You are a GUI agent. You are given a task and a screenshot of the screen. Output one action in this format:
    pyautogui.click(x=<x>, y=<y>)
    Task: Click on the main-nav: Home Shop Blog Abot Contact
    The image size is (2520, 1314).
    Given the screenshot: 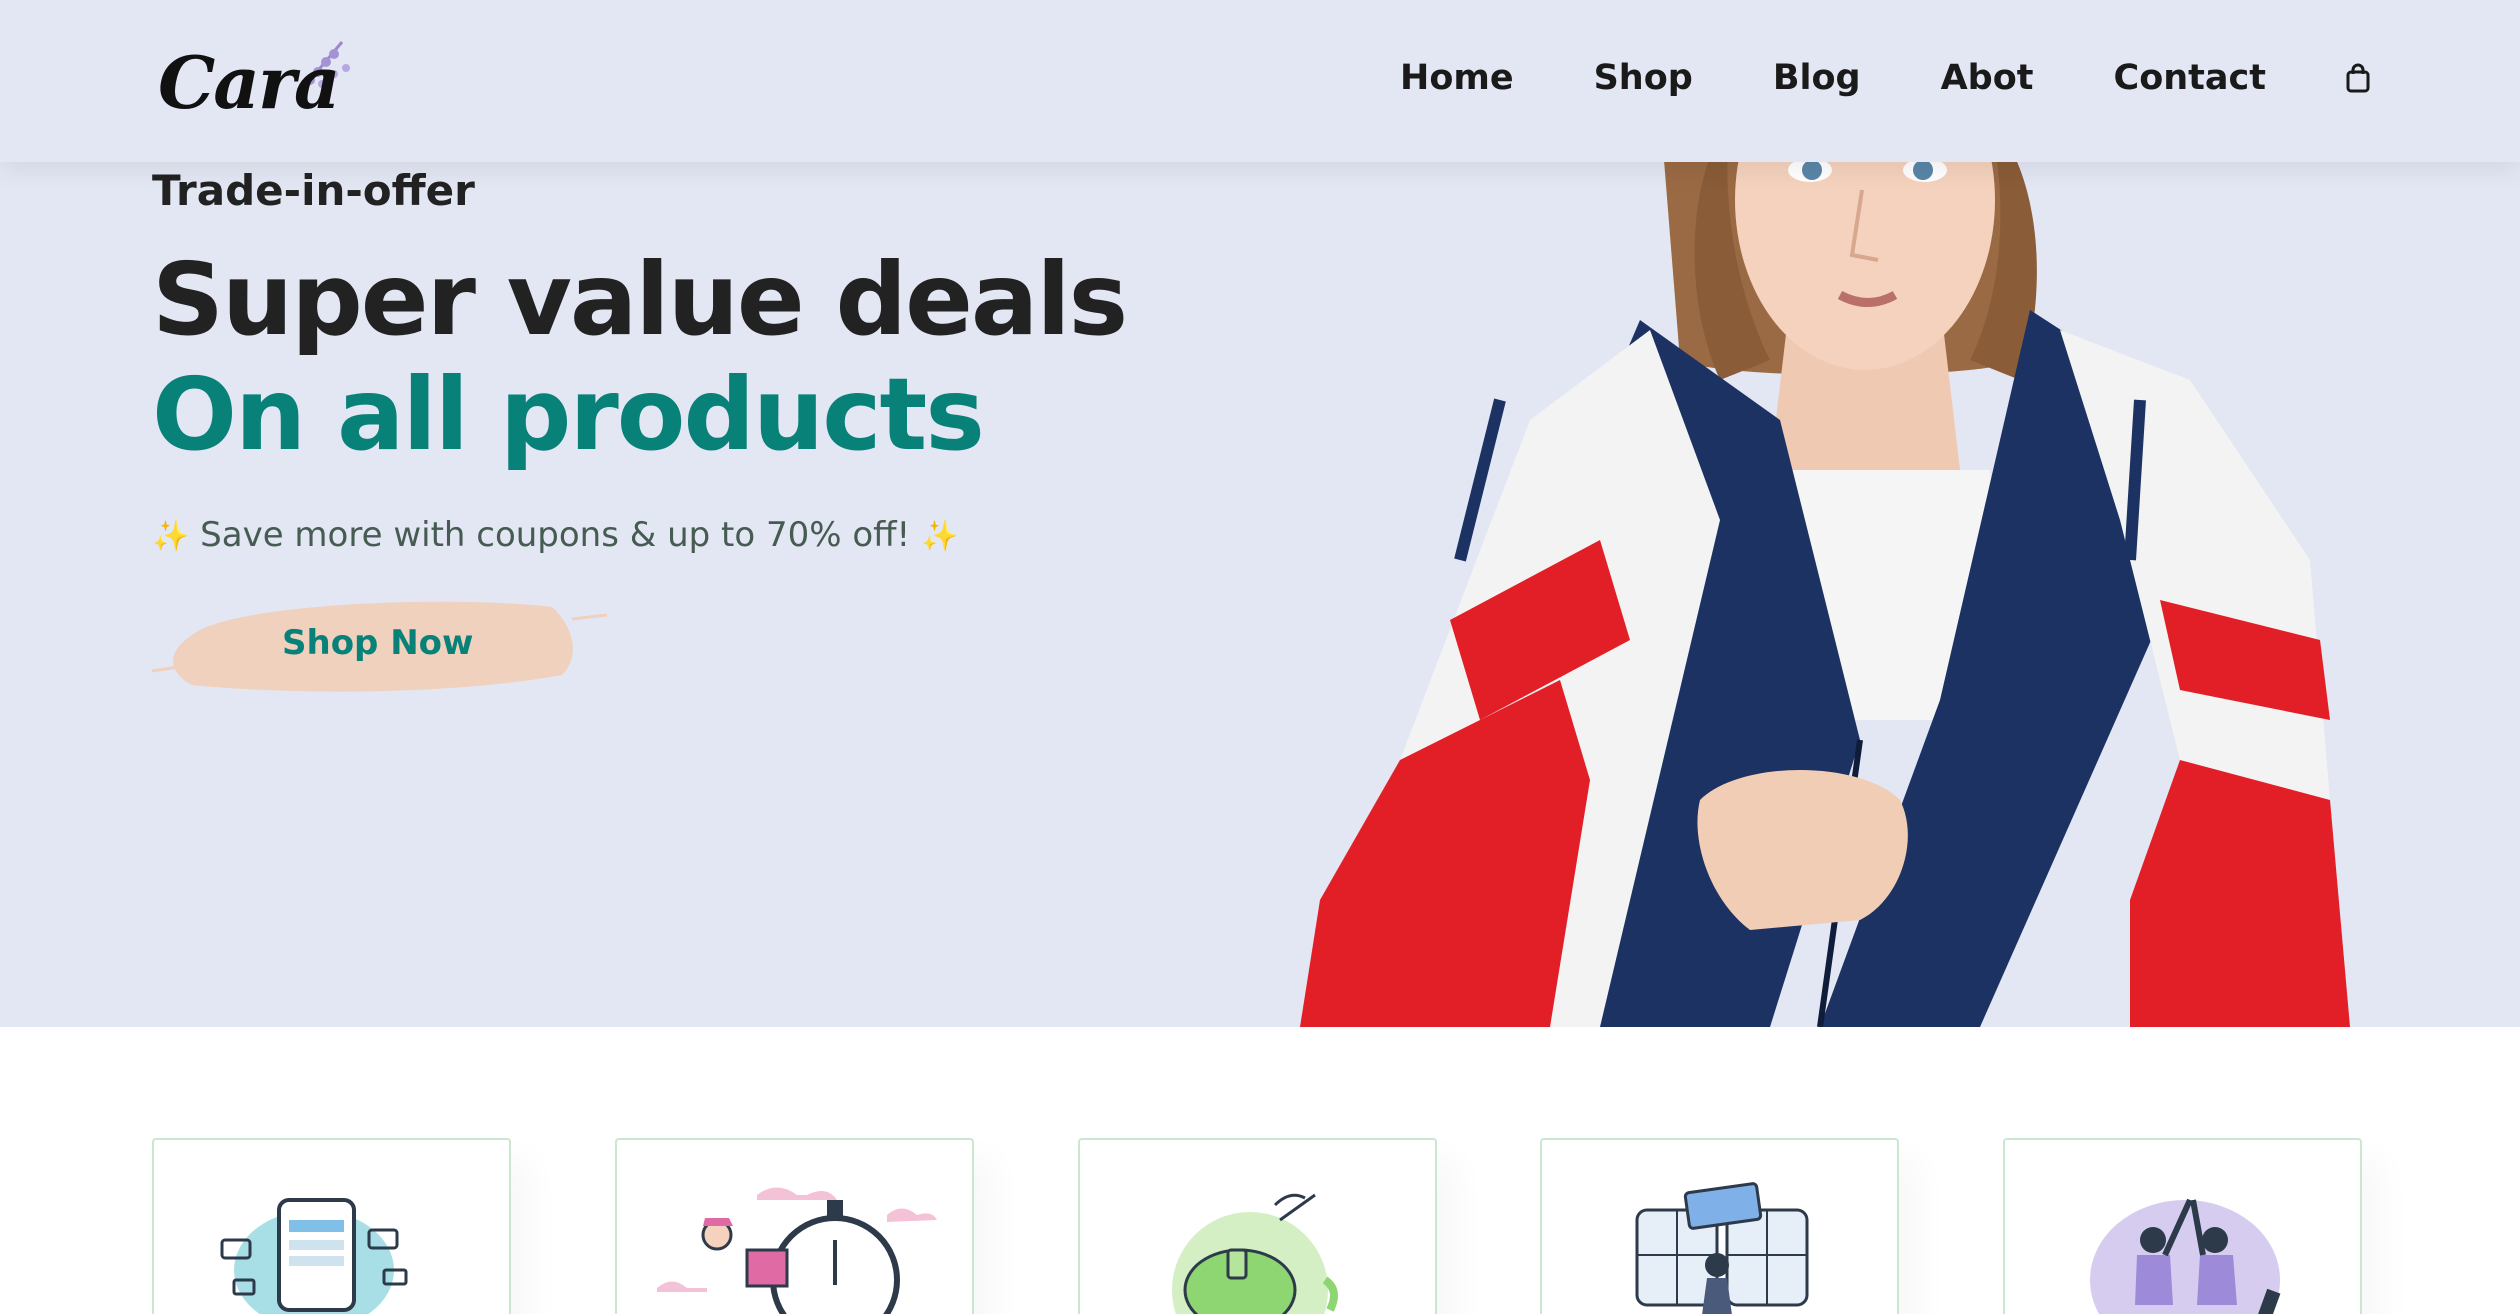 What is the action you would take?
    pyautogui.click(x=1885, y=78)
    